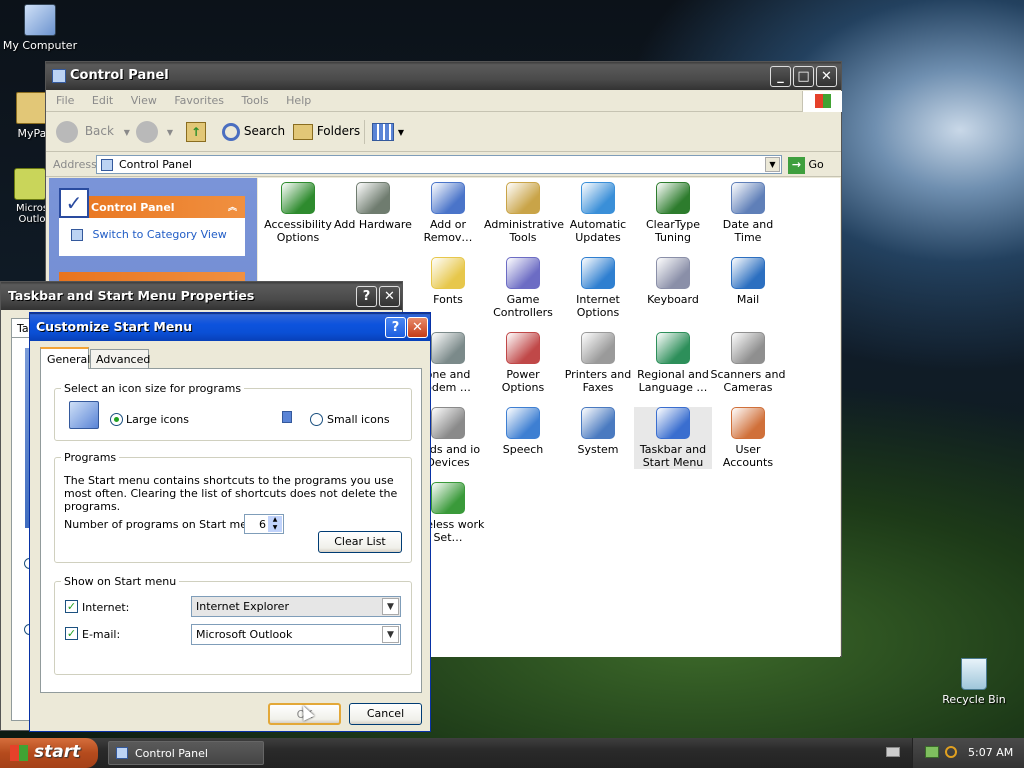  Describe the element at coordinates (296, 606) in the screenshot. I see `internet-select: Internet Explorer ▼` at that location.